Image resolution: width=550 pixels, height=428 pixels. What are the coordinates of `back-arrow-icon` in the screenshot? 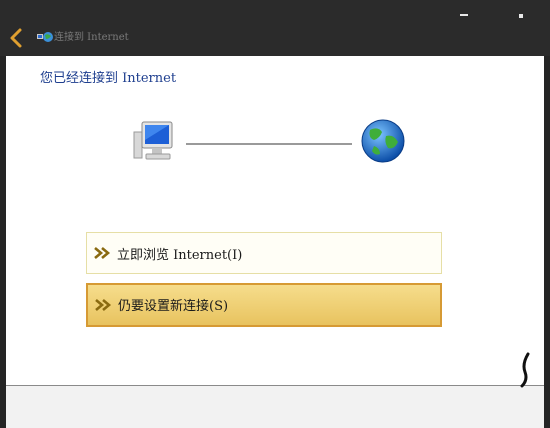 It's located at (16, 38).